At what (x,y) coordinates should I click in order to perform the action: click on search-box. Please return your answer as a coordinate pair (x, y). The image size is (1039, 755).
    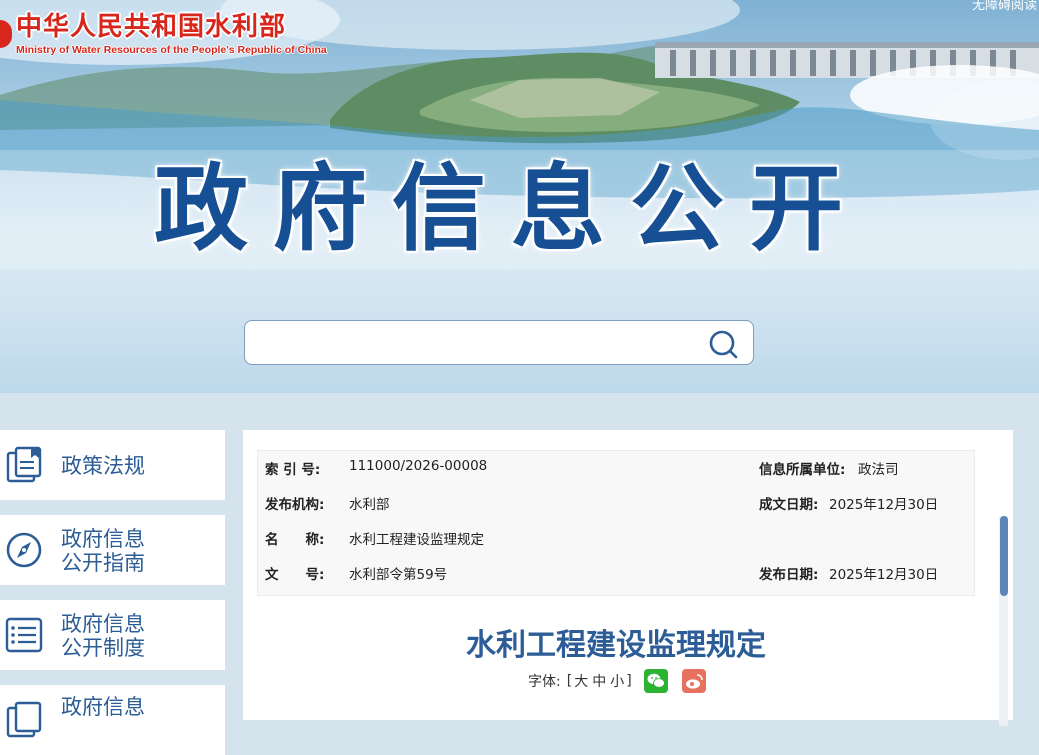
    Looking at the image, I should click on (499, 342).